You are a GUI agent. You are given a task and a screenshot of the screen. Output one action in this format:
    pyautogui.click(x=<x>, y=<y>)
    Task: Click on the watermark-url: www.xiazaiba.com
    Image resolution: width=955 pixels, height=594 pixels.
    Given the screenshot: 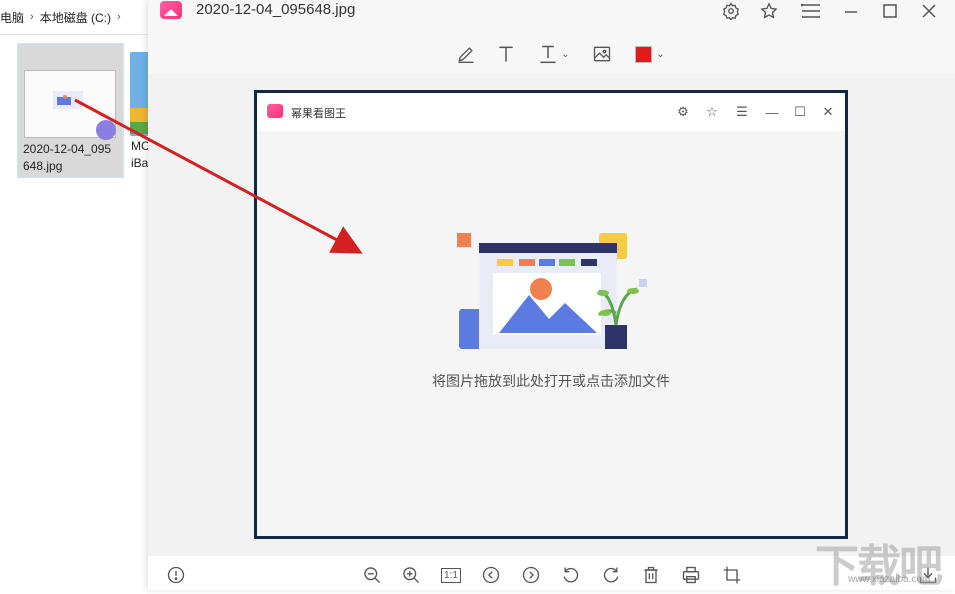 What is the action you would take?
    pyautogui.click(x=889, y=579)
    